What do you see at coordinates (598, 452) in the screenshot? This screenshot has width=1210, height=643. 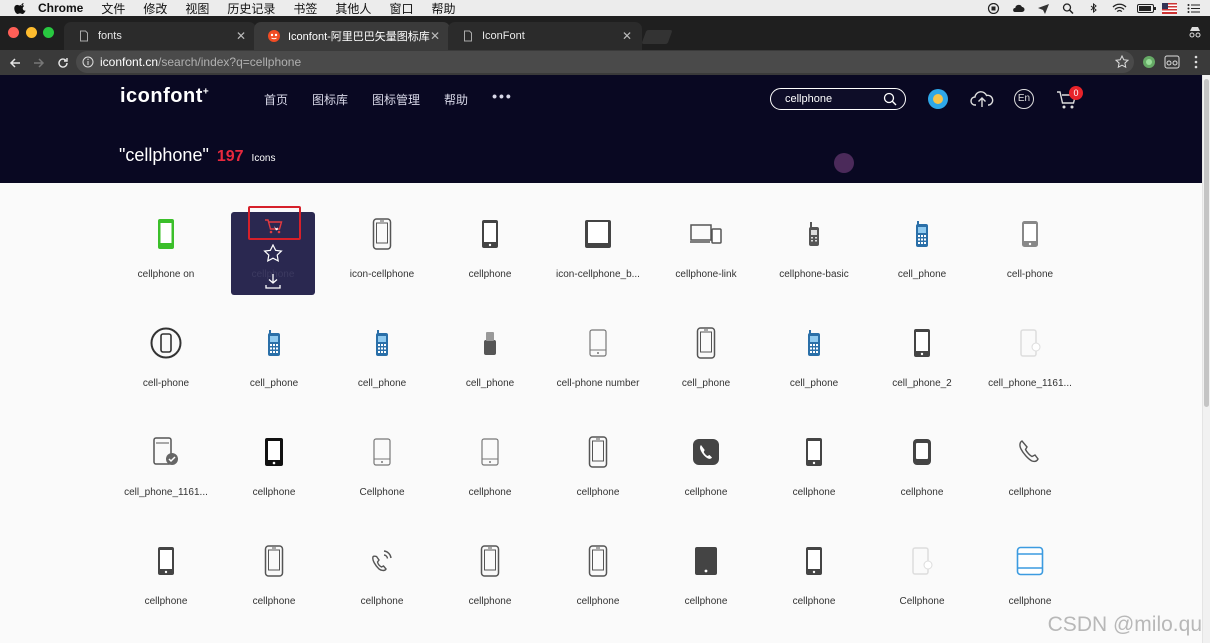 I see `phone-outline-icon` at bounding box center [598, 452].